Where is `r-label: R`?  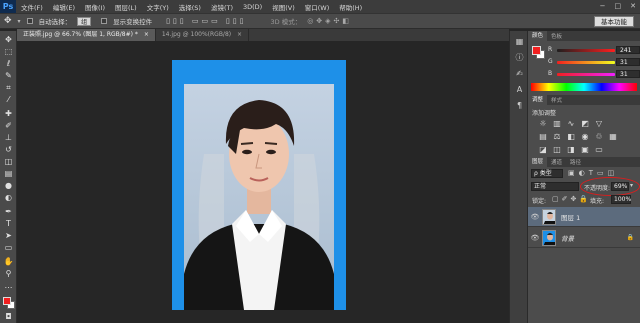
r-label: R is located at coordinates (550, 49).